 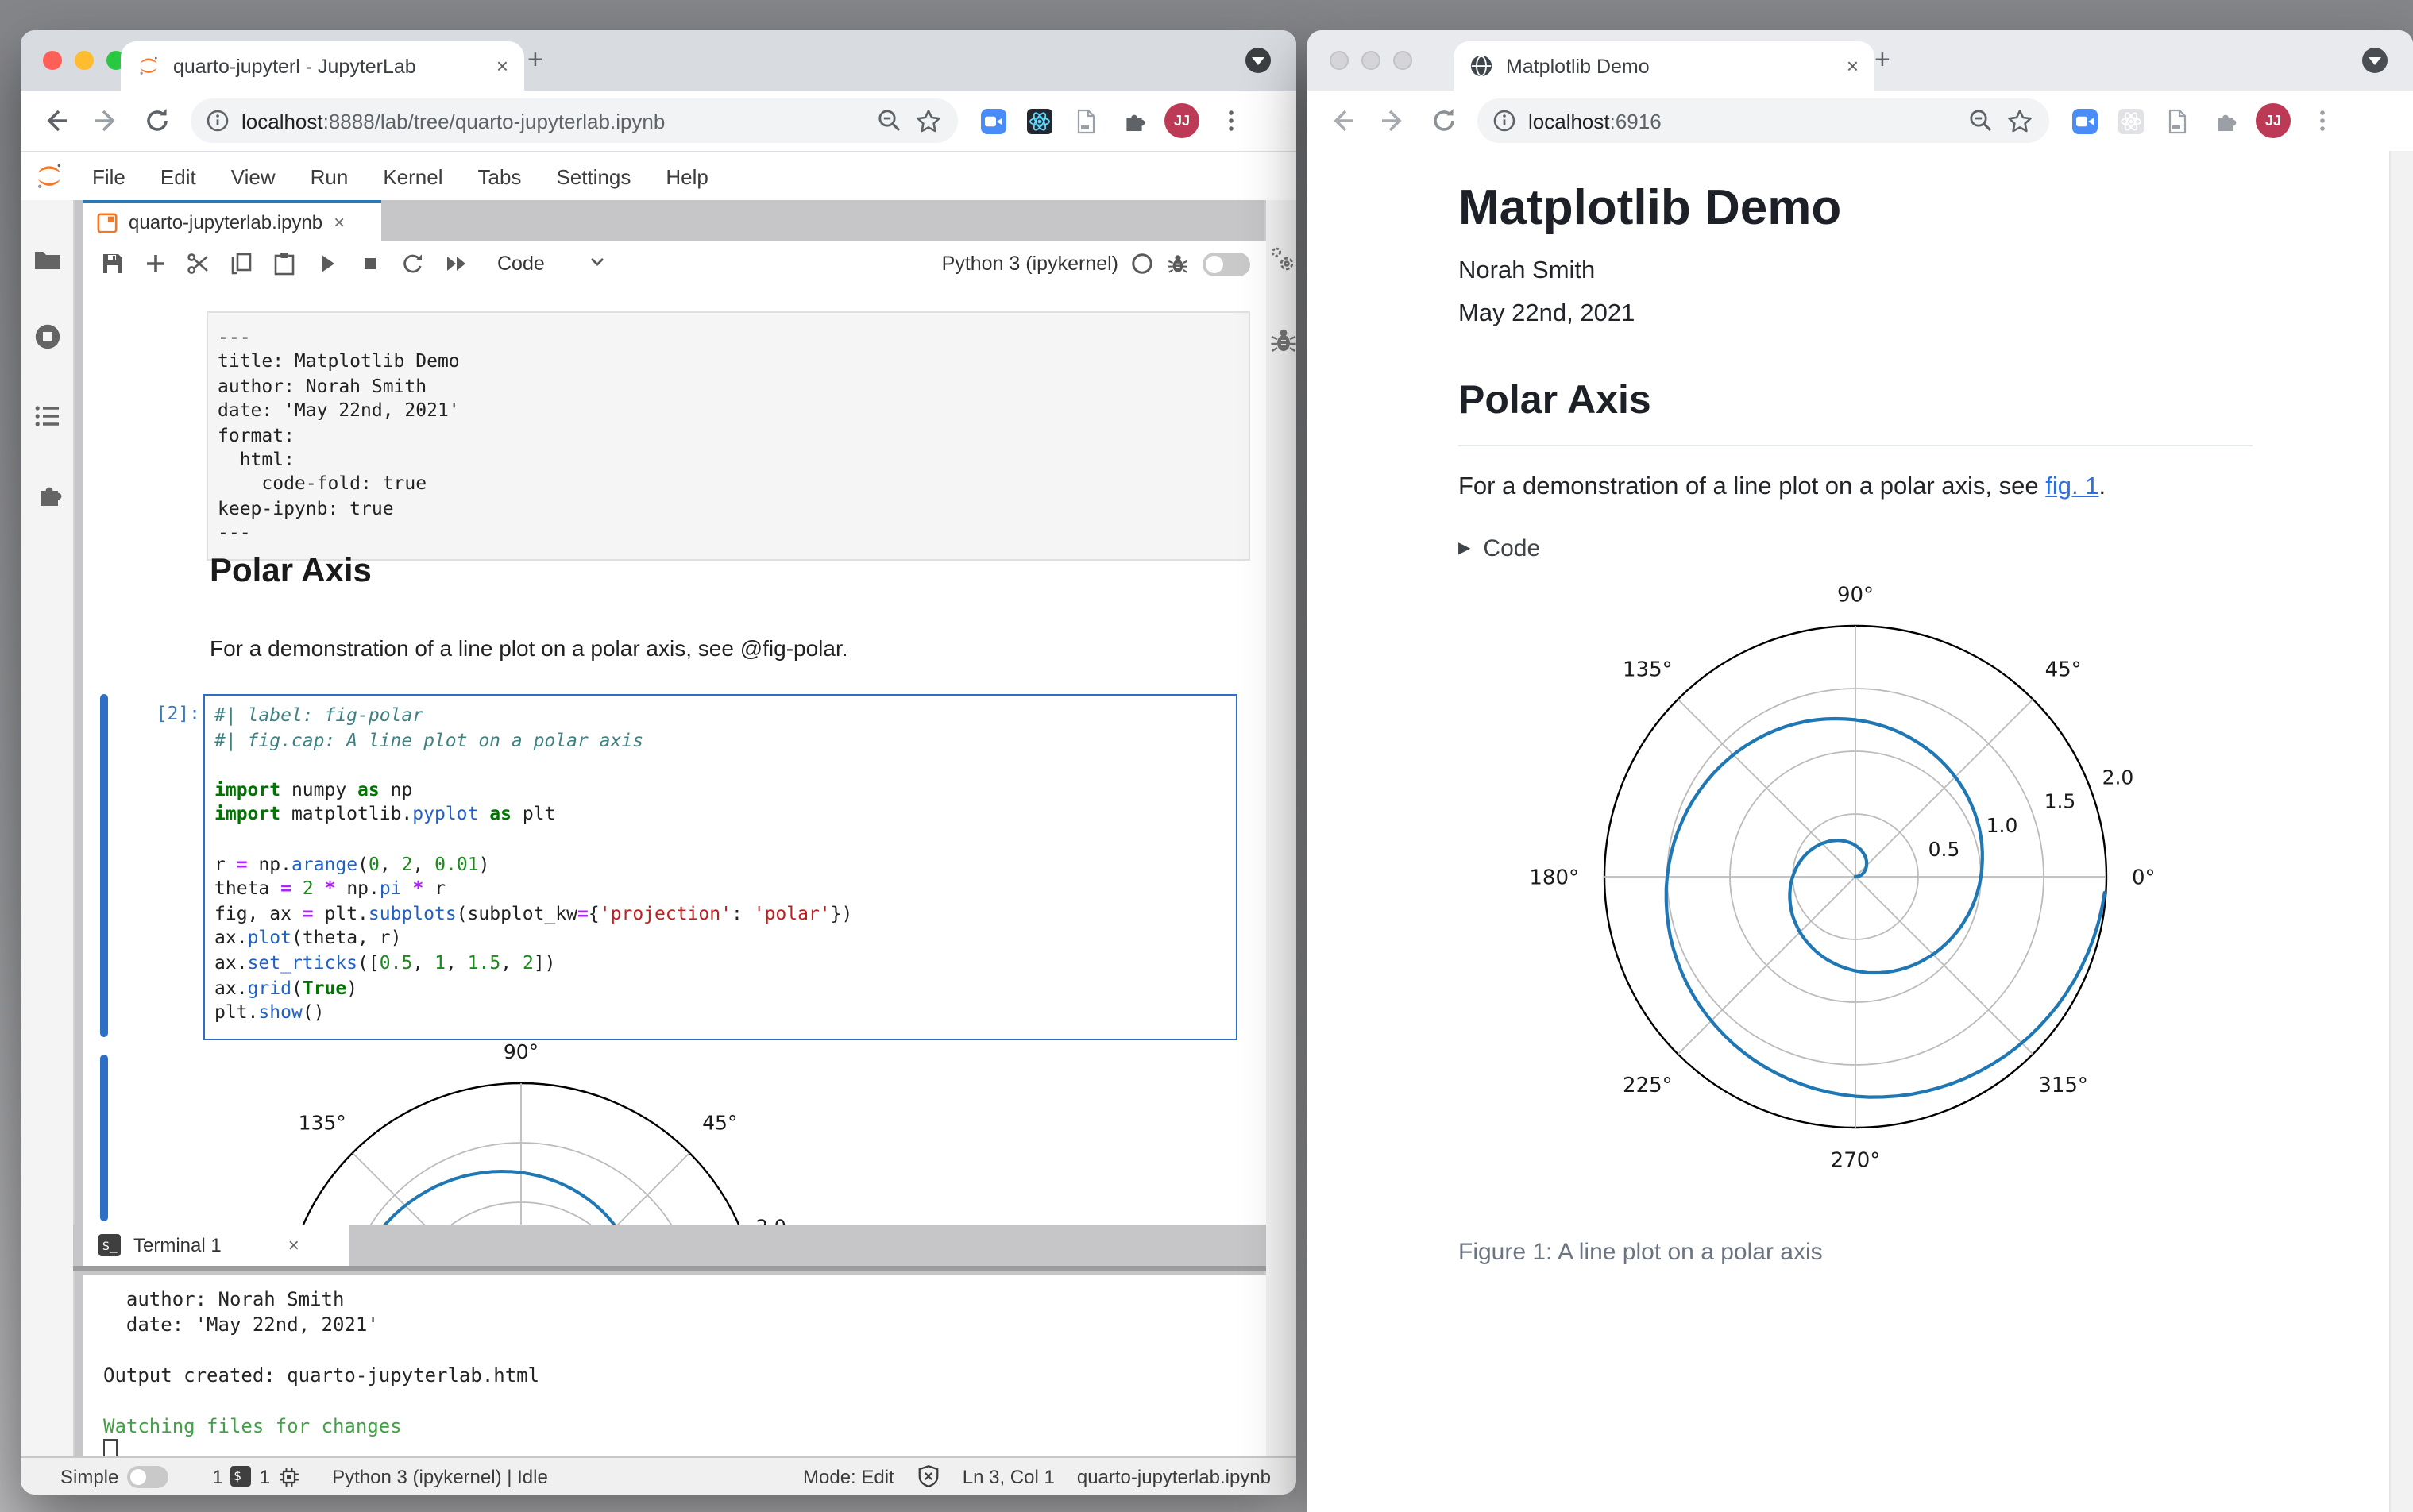 I want to click on terminal-tab-bar: $_ Terminal 1 ×, so click(x=669, y=1248).